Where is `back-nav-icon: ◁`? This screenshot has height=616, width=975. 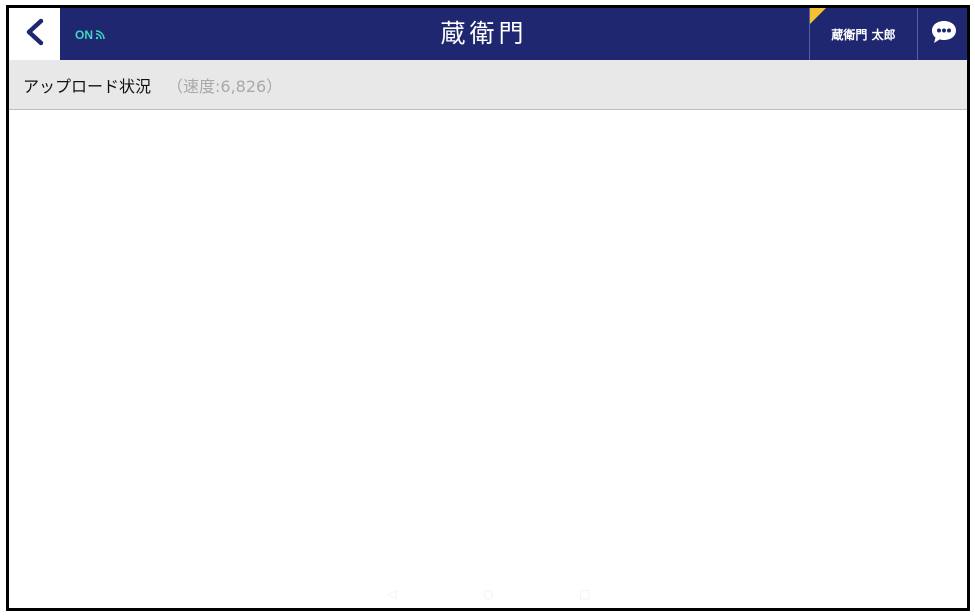
back-nav-icon: ◁ is located at coordinates (391, 594).